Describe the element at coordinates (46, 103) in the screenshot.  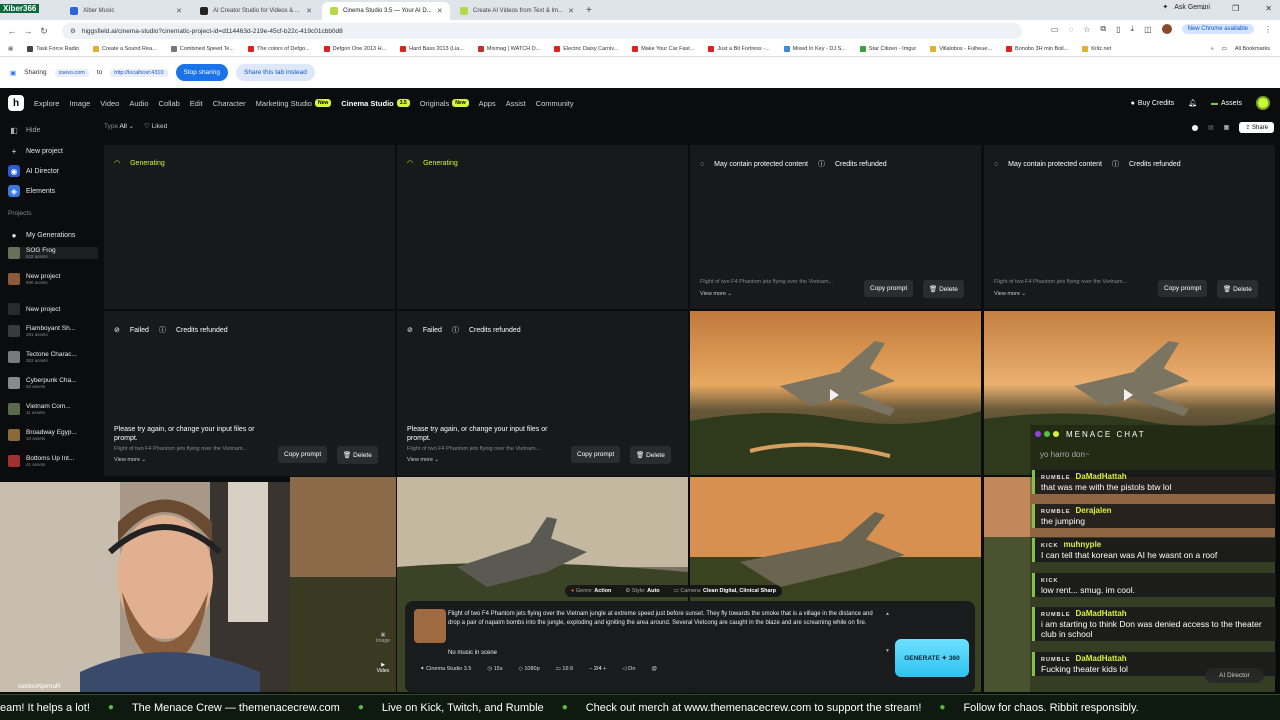
I see `nav-explore: Explore` at that location.